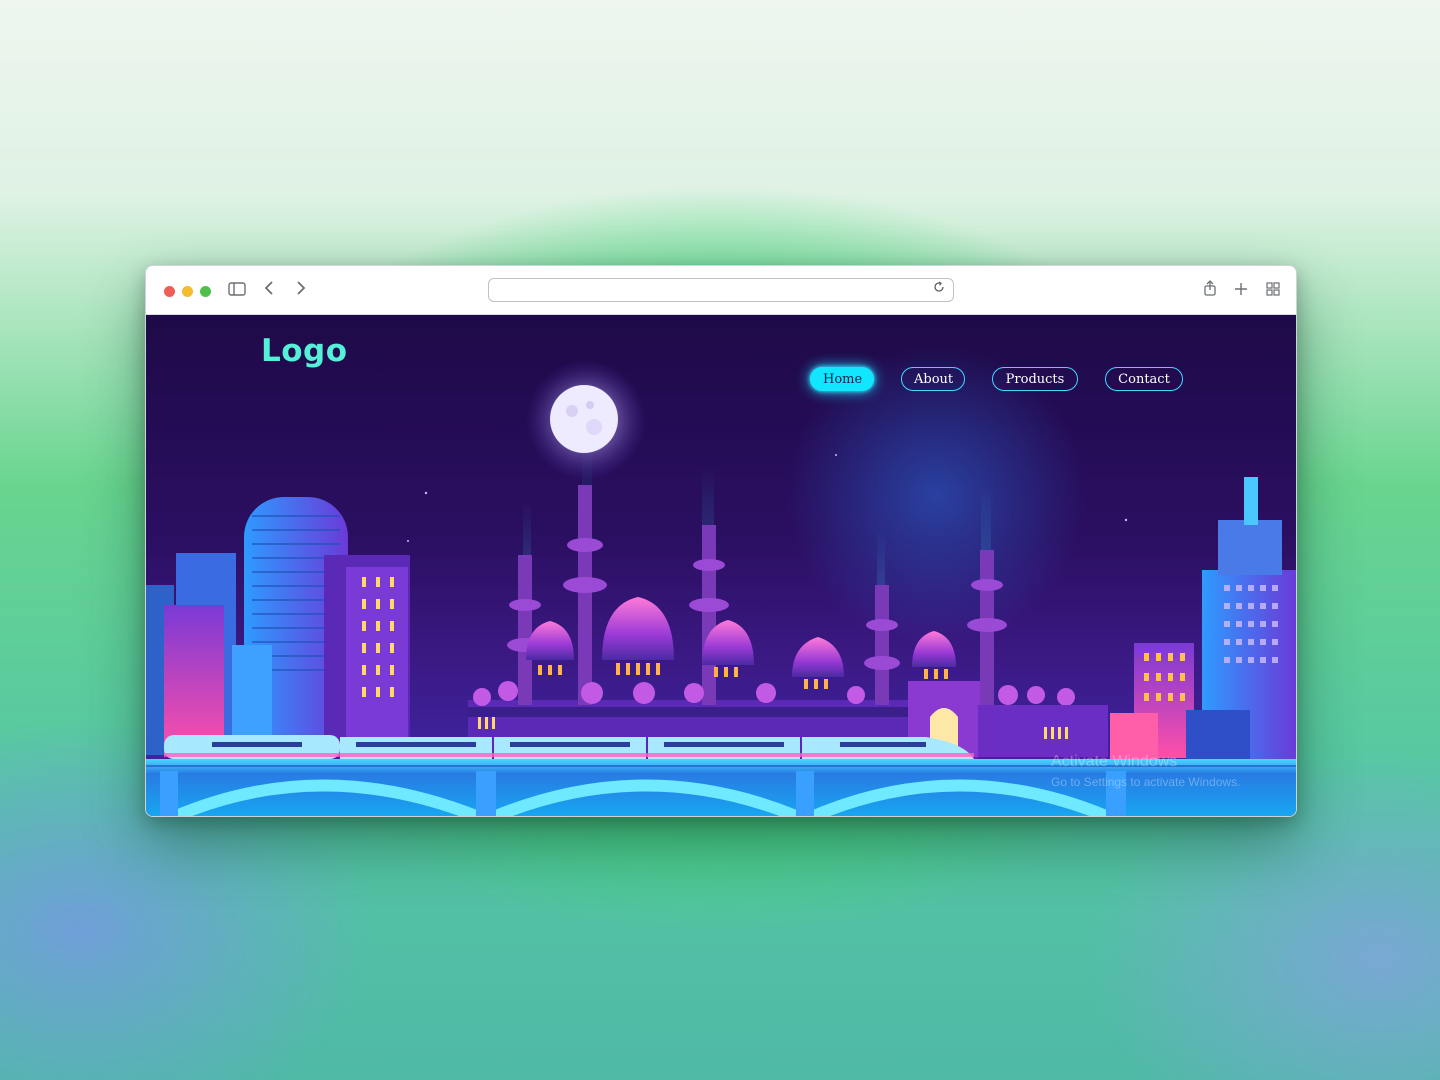  I want to click on forward-icon, so click(301, 291).